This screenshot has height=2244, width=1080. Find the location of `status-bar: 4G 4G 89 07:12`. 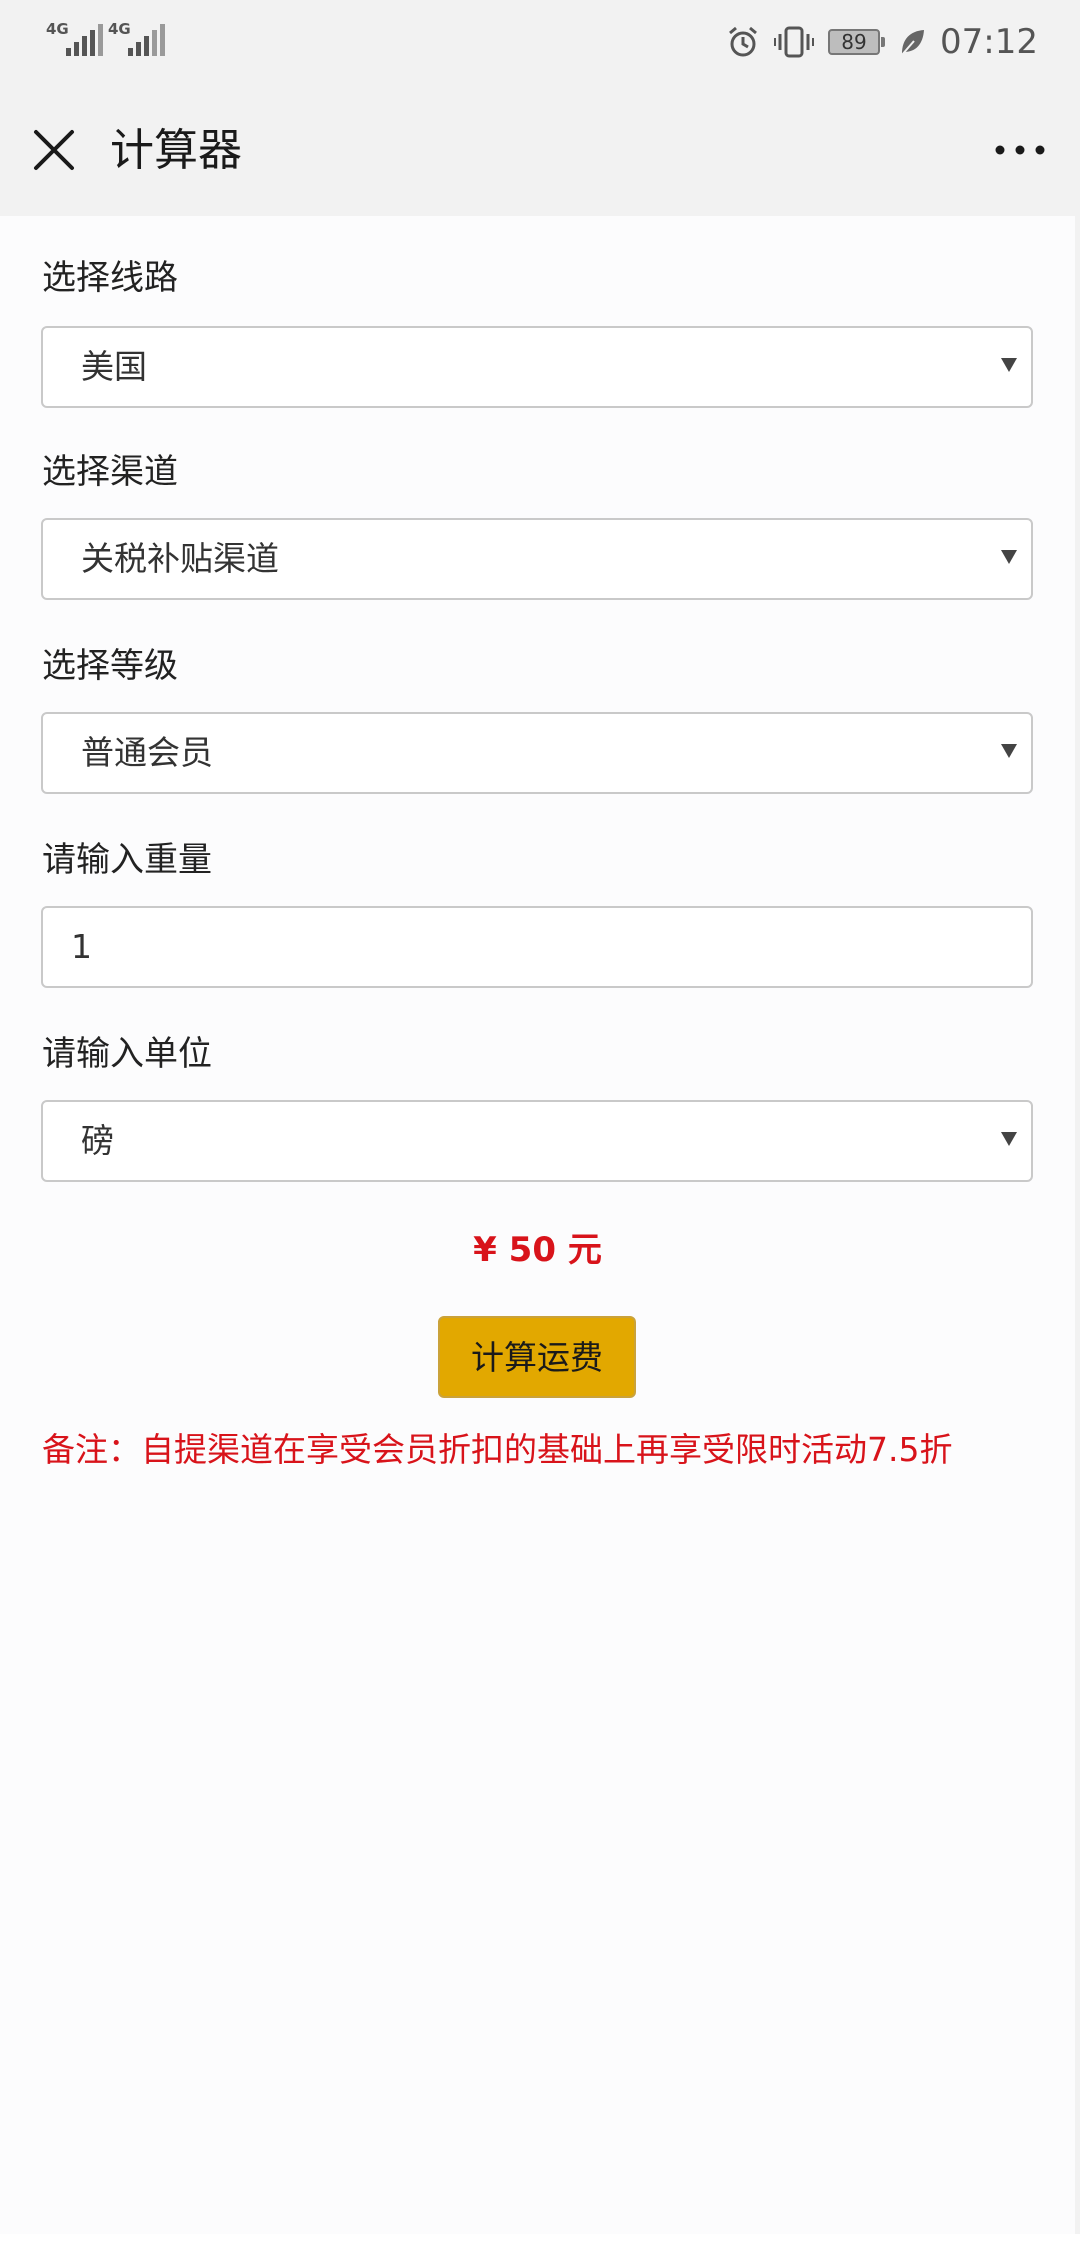

status-bar: 4G 4G 89 07:12 is located at coordinates (540, 43).